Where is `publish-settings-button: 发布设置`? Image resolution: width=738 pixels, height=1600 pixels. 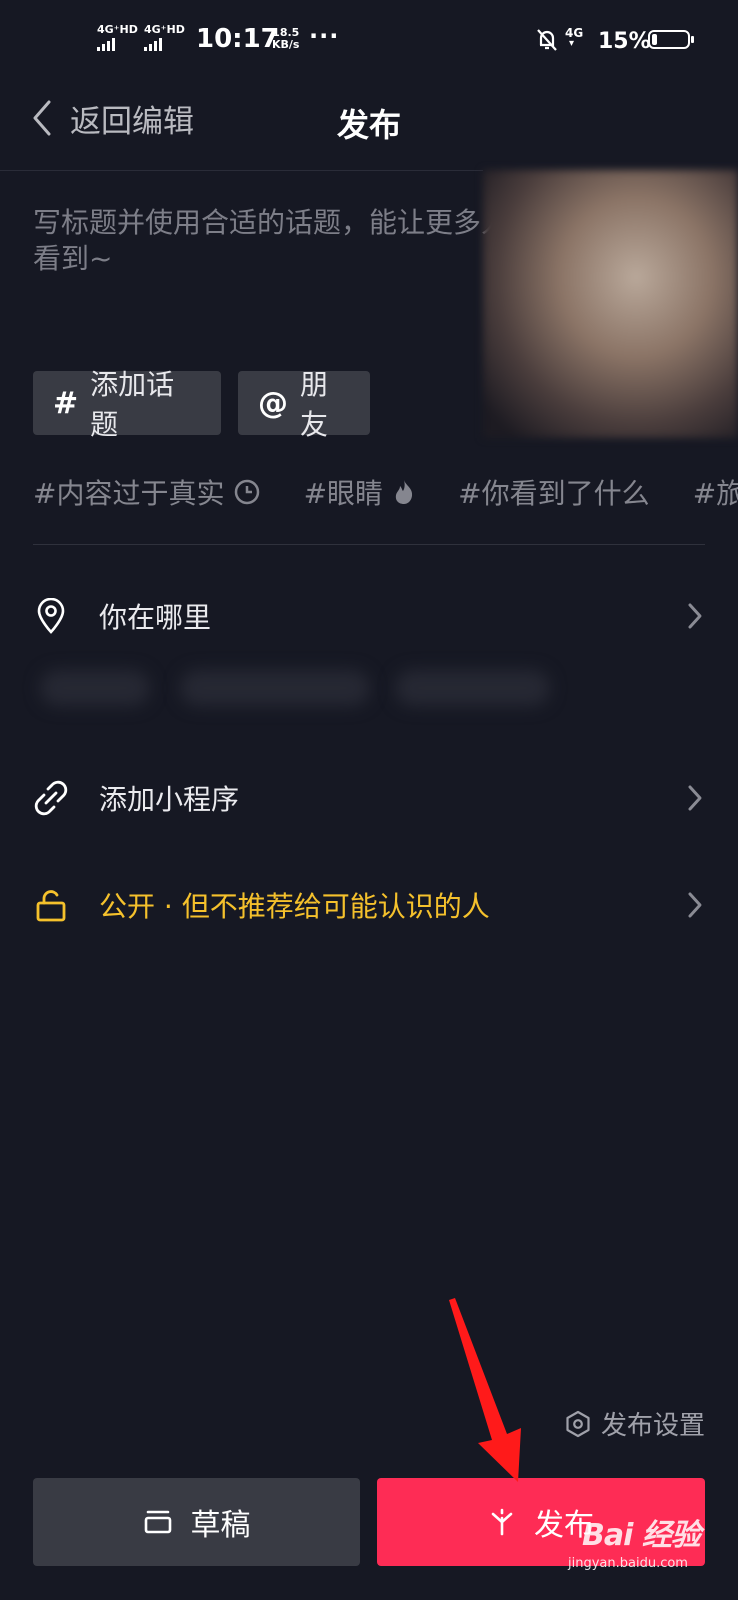
publish-settings-button: 发布设置 is located at coordinates (635, 1423).